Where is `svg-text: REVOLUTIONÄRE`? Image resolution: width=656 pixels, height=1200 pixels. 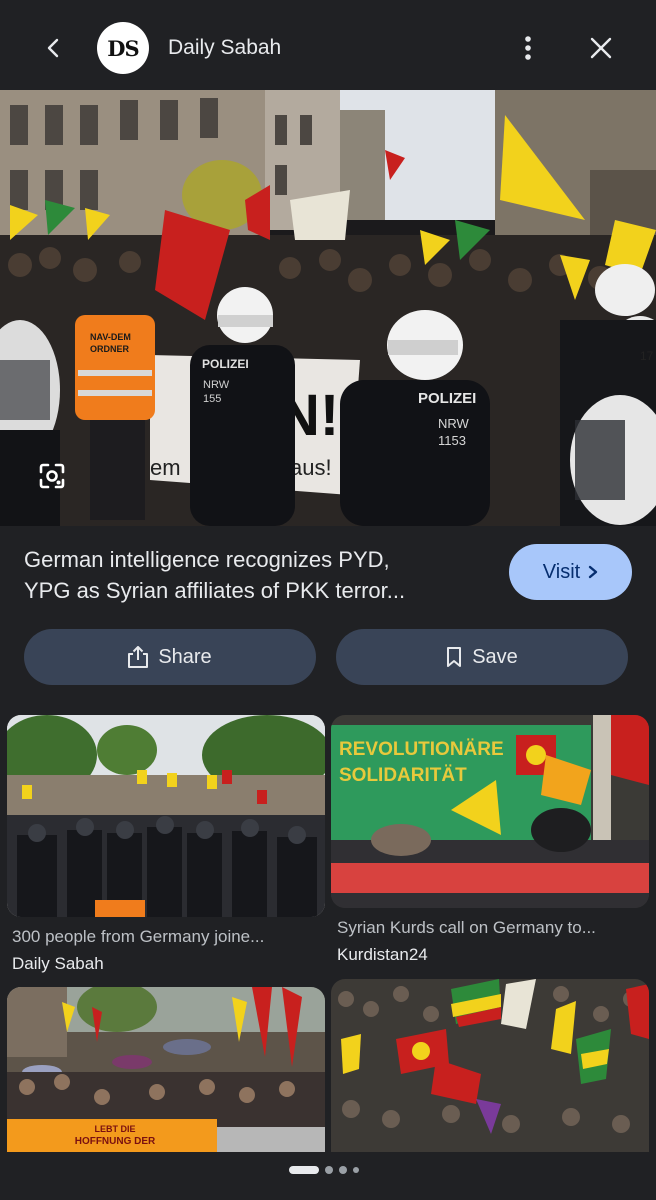
svg-text: REVOLUTIONÄRE is located at coordinates (421, 749).